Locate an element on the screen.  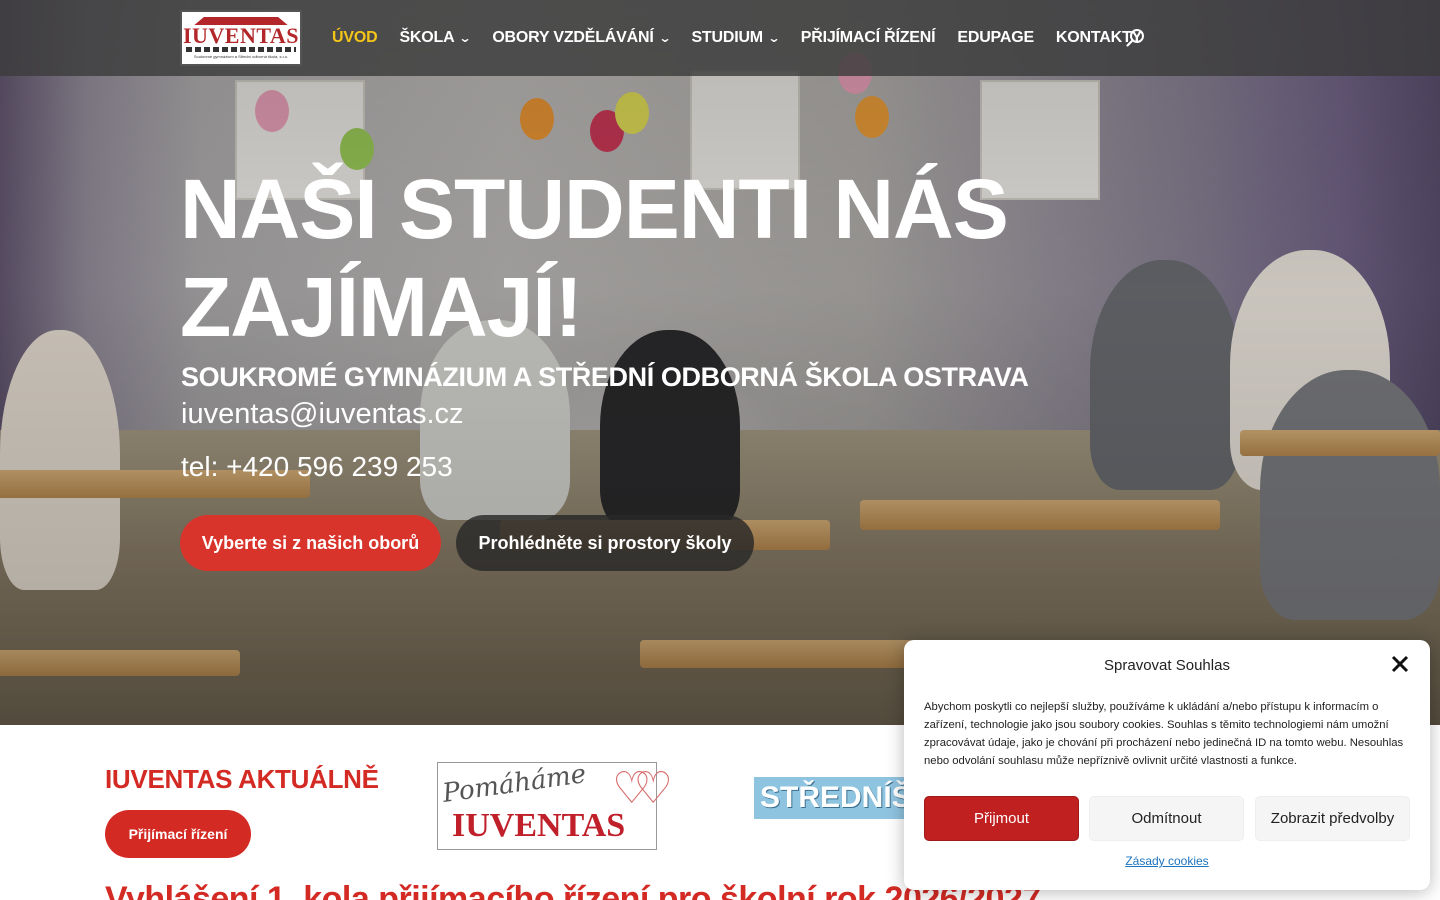
nav-item-label: PŘIJÍMACÍ ŘÍZENÍ is located at coordinates (868, 37).